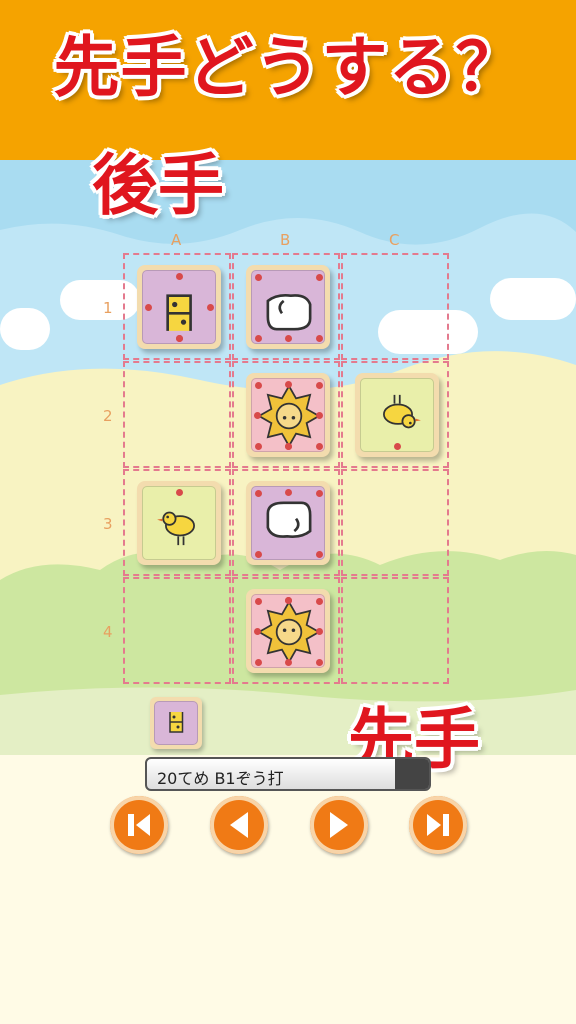 This screenshot has width=576, height=1024. I want to click on board-cell-a2, so click(177, 414).